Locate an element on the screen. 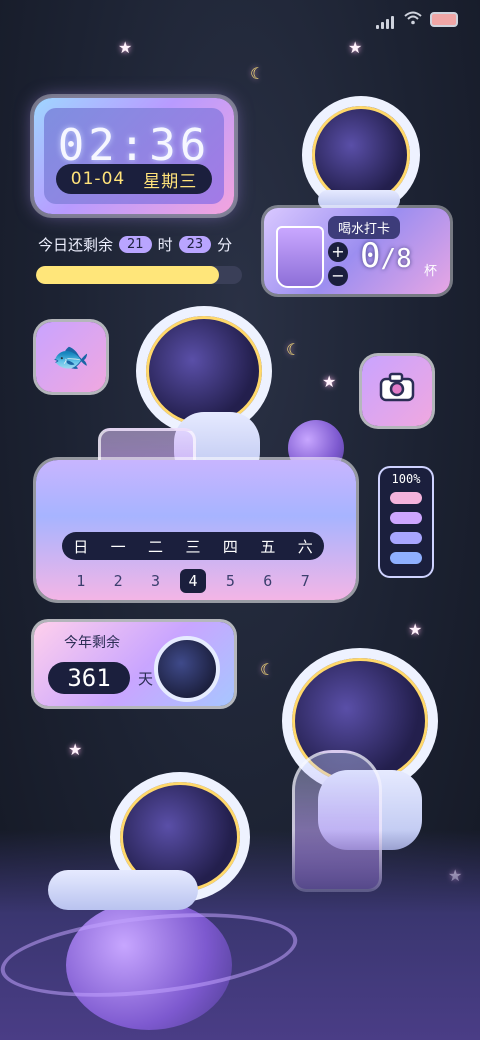 This screenshot has height=1040, width=480. date-cell: 1 is located at coordinates (81, 581).